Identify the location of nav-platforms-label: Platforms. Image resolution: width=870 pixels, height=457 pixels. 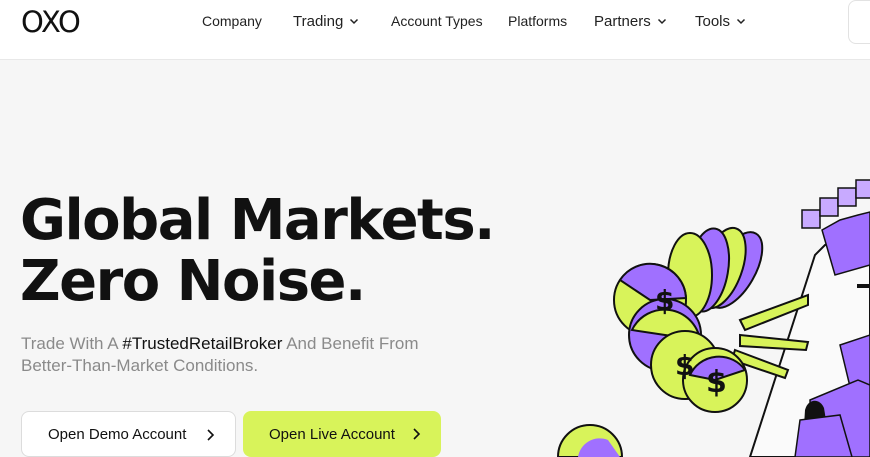
(538, 21).